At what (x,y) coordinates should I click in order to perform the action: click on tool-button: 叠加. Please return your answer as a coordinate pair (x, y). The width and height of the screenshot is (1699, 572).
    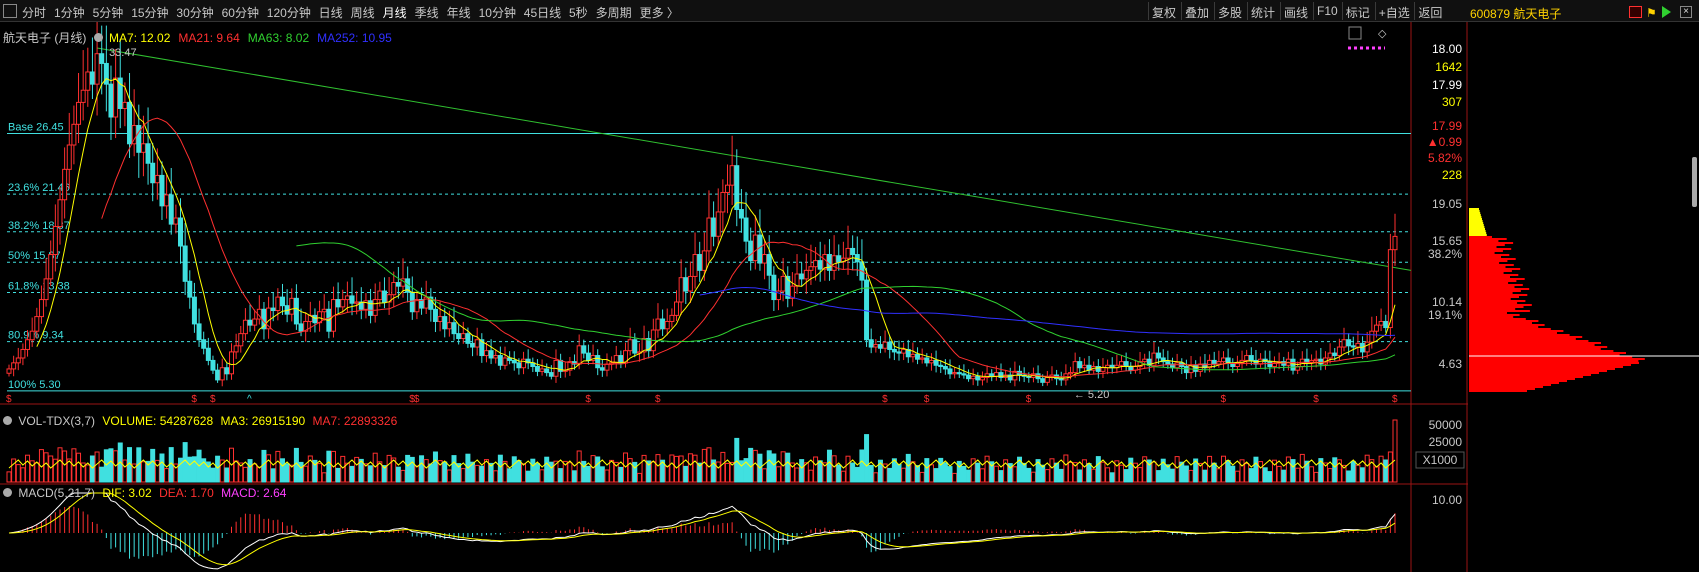
    Looking at the image, I should click on (1197, 12).